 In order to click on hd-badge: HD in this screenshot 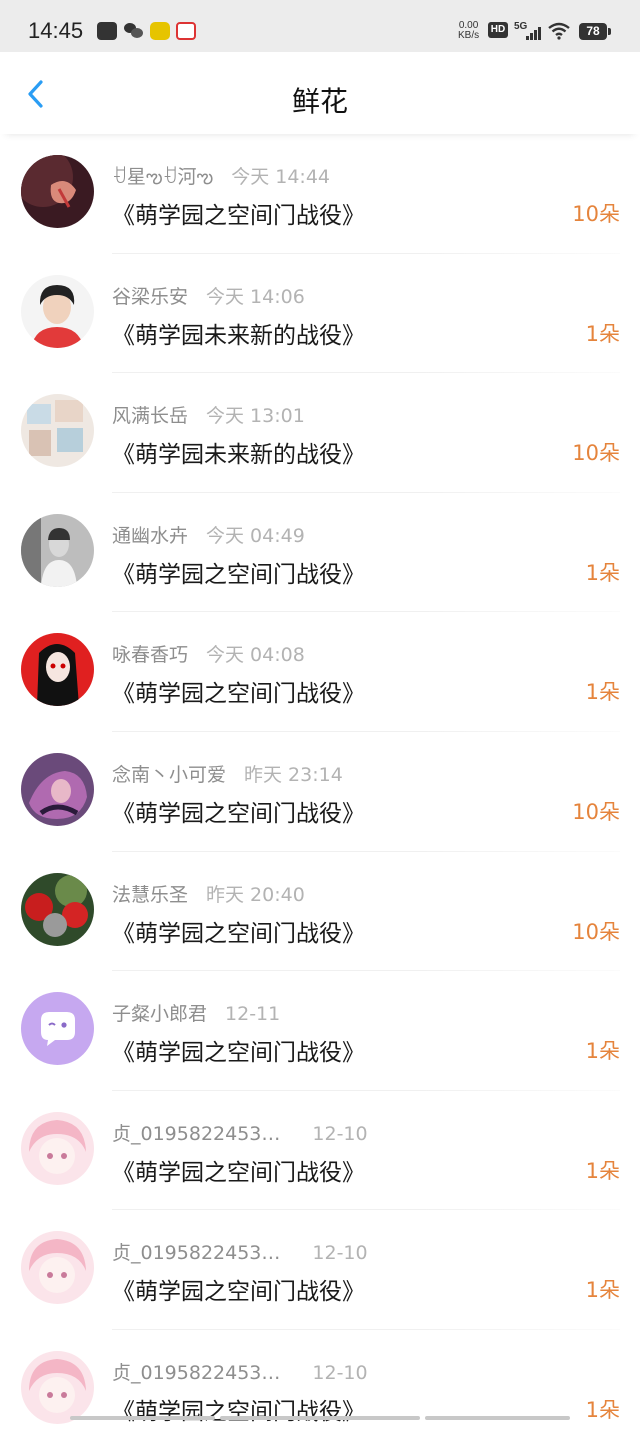, I will do `click(498, 30)`.